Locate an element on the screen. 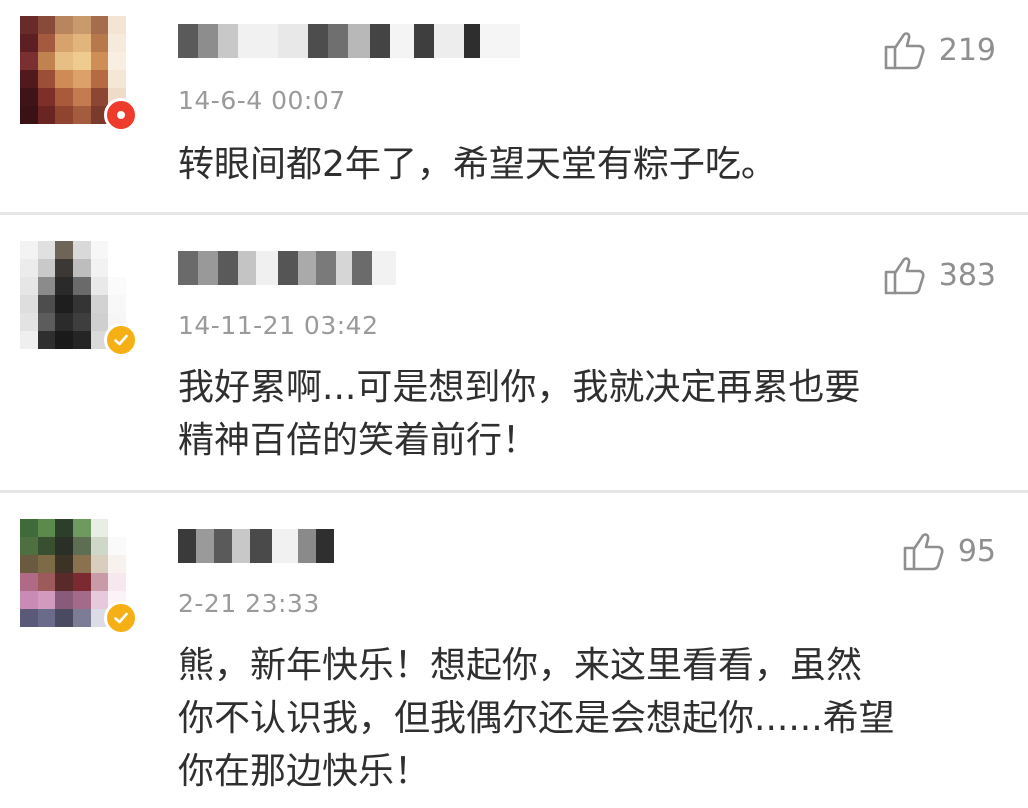 This screenshot has width=1028, height=808. like-button: 383 is located at coordinates (939, 275).